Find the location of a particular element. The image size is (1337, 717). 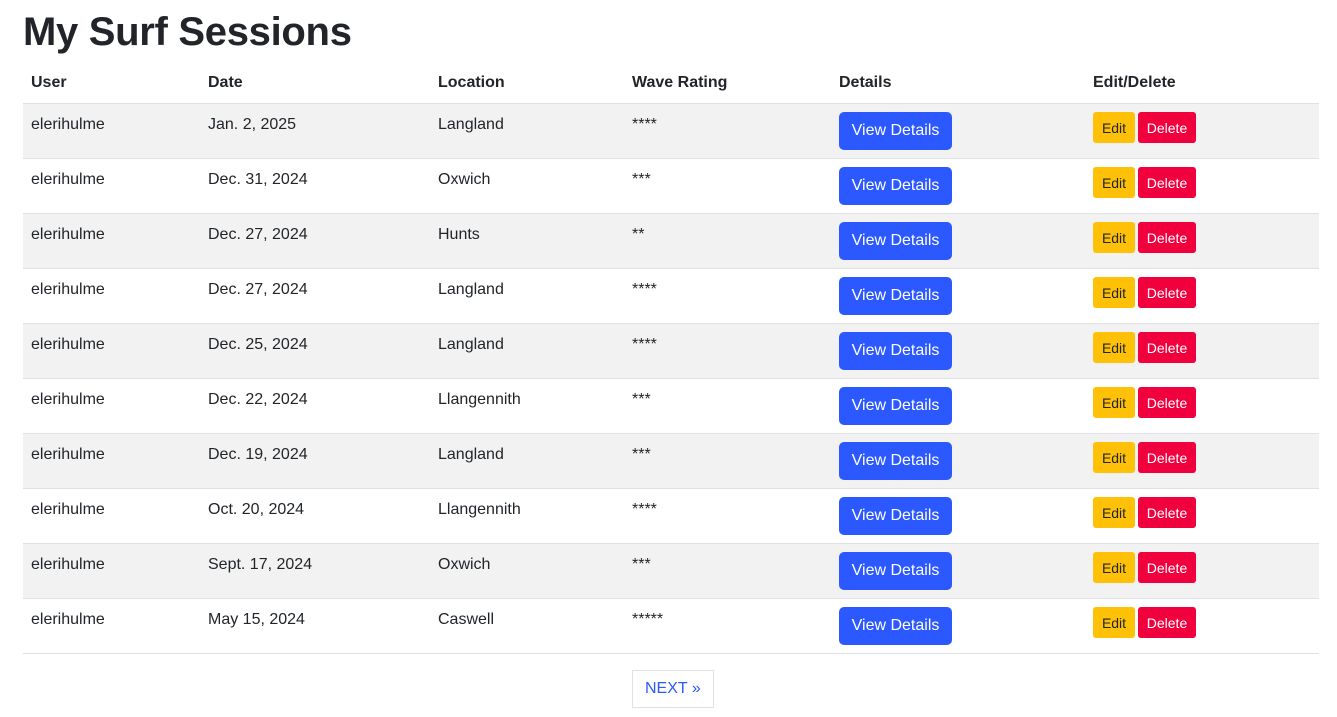

next-page-link: NEXT » is located at coordinates (673, 689).